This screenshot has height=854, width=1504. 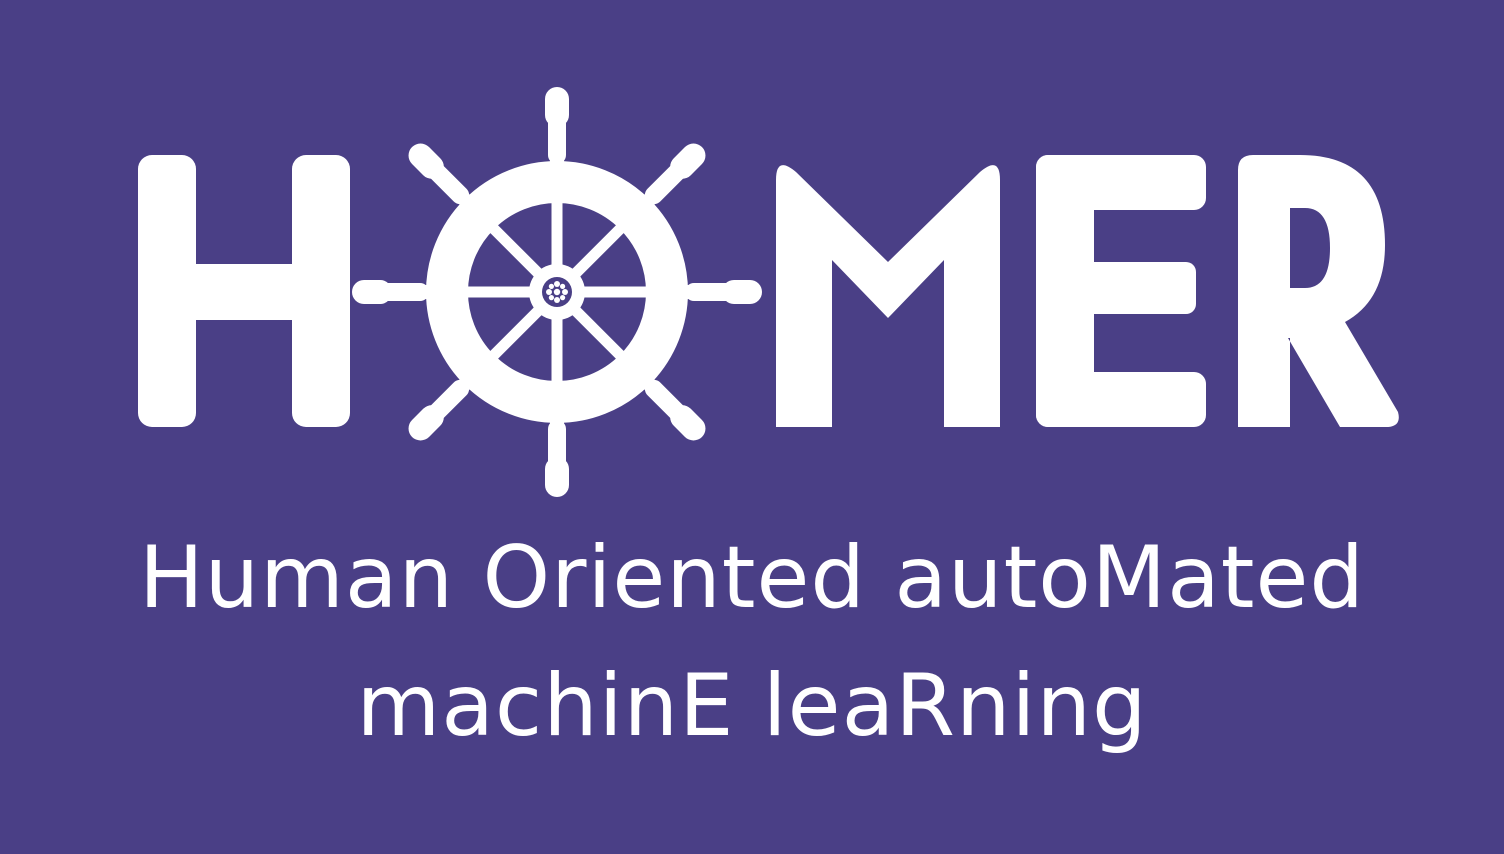 What do you see at coordinates (752, 706) in the screenshot?
I see `tagline-line-2: machinE leaRning` at bounding box center [752, 706].